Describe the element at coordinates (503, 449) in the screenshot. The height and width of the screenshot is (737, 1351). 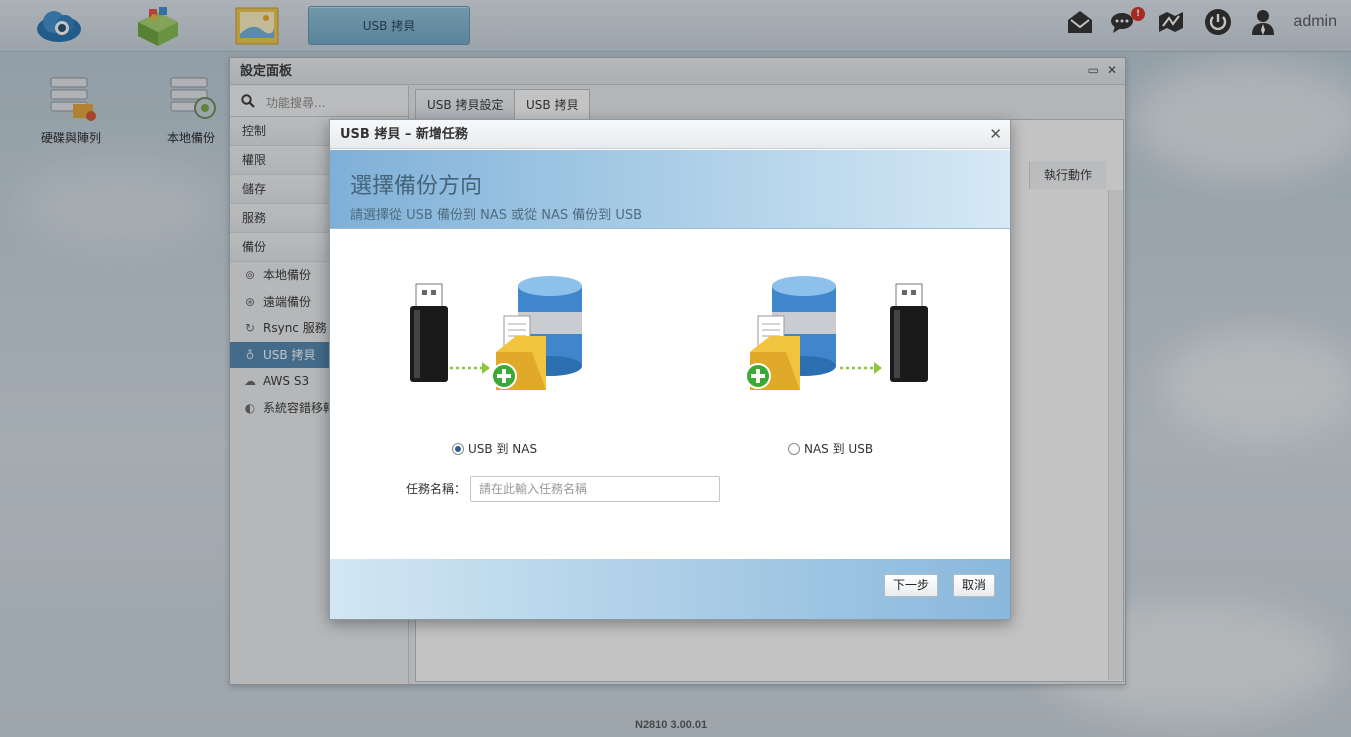
I see `option-label: USB 到 NAS` at that location.